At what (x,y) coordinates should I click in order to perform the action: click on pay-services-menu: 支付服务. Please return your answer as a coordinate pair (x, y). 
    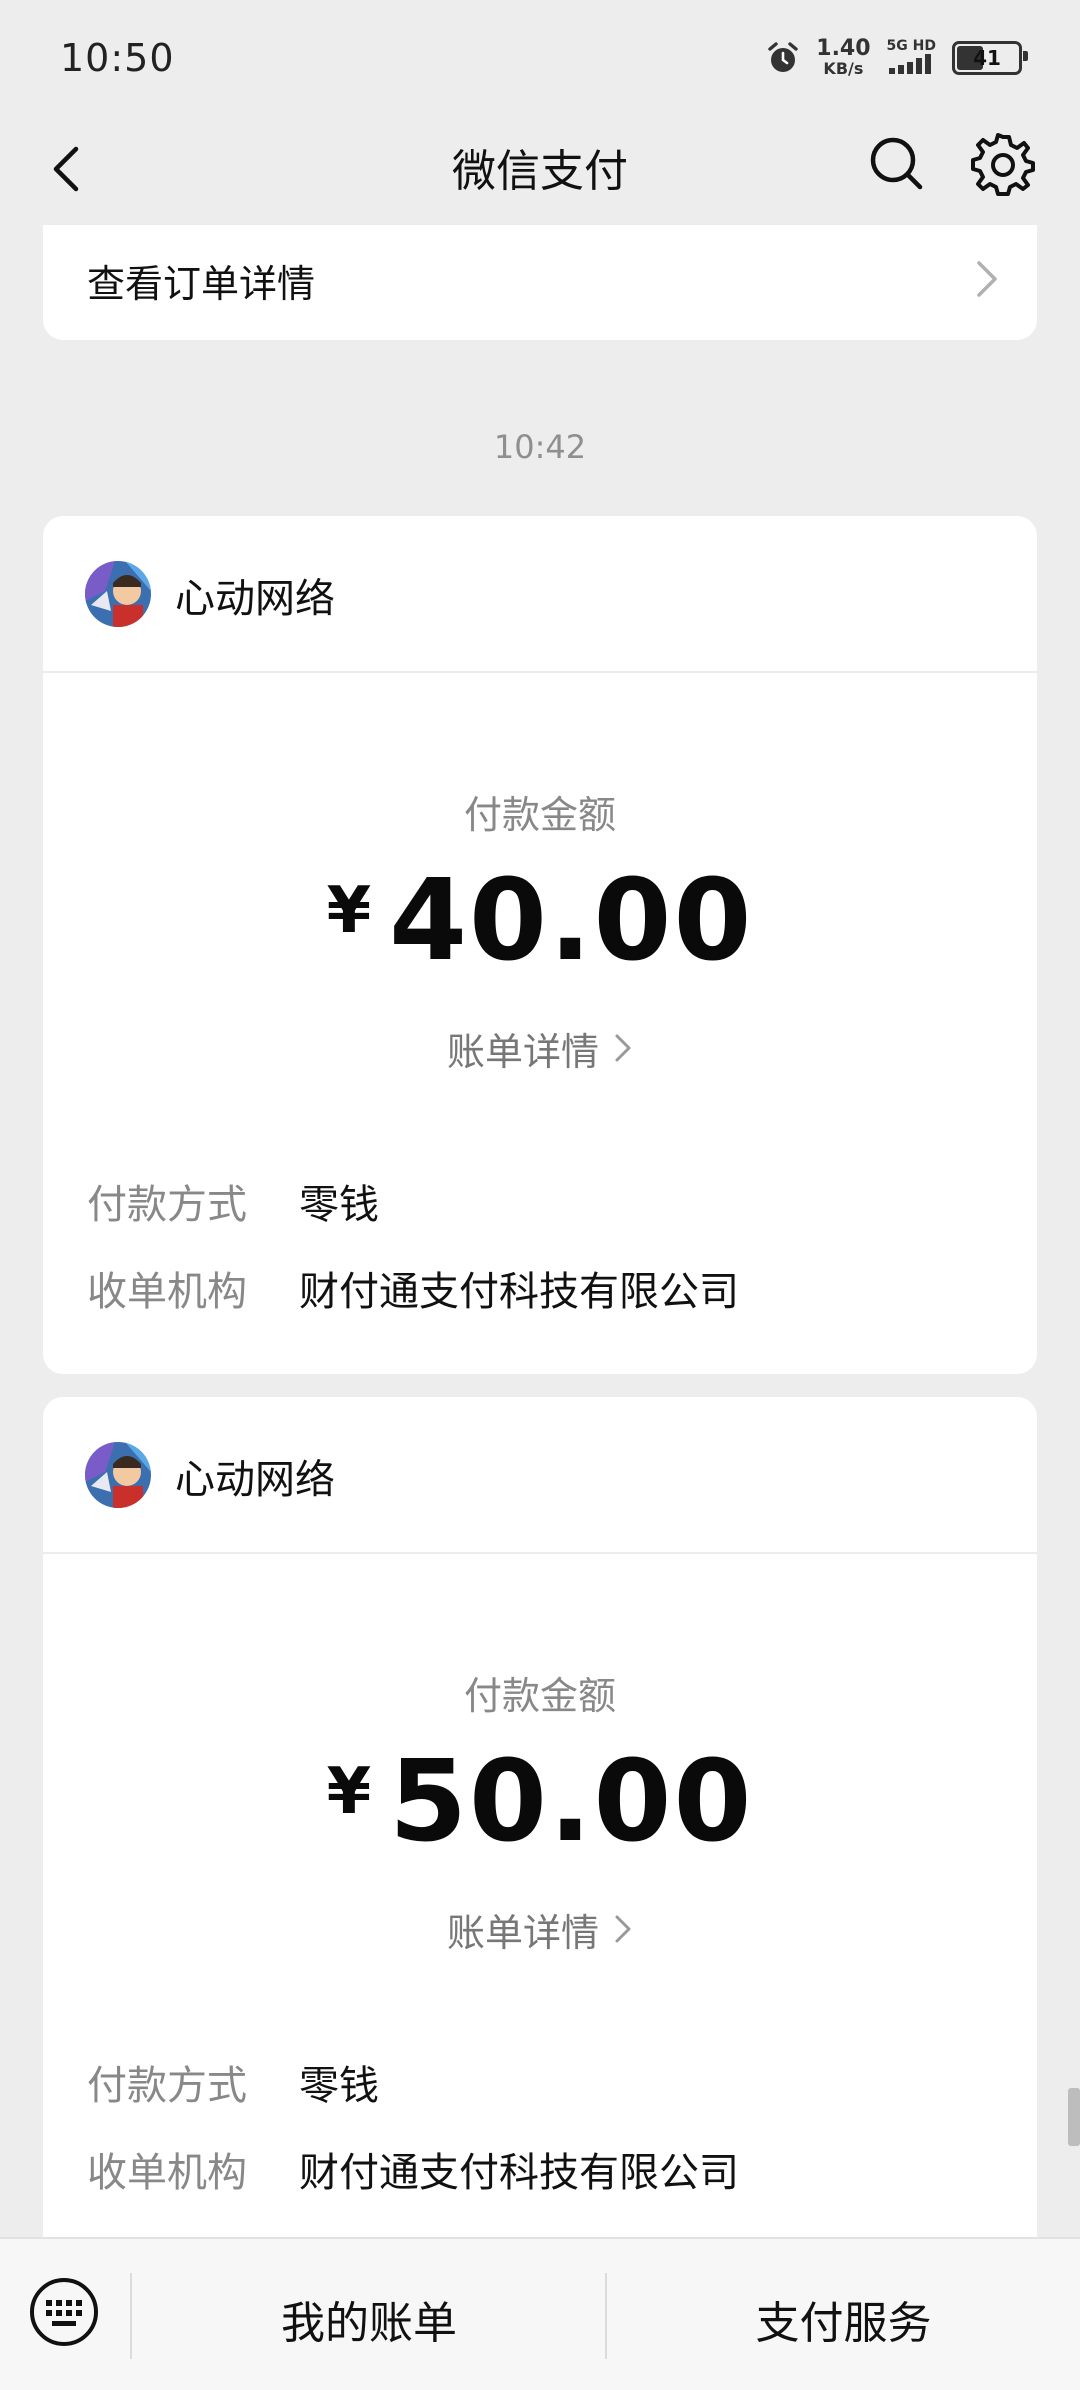
    Looking at the image, I should click on (843, 2319).